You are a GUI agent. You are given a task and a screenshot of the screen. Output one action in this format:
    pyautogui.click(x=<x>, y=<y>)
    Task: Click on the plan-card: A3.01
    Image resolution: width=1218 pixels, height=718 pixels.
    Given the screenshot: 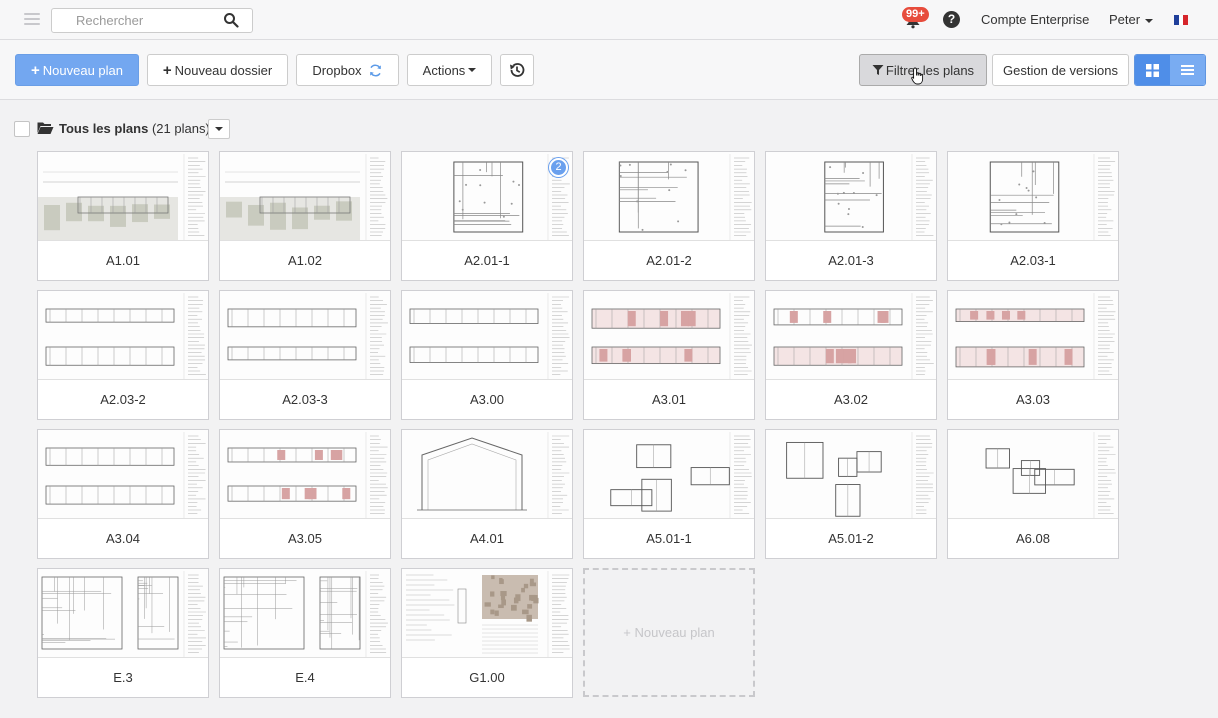 What is the action you would take?
    pyautogui.click(x=669, y=355)
    